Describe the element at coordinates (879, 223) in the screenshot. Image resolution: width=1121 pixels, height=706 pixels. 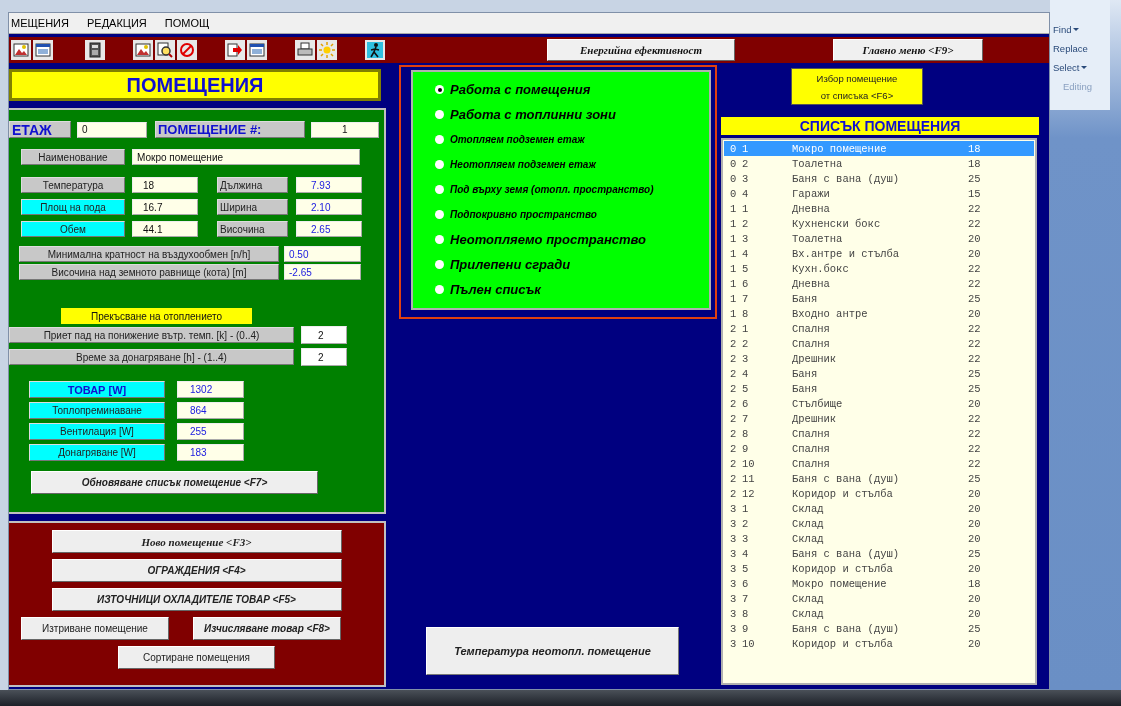
I see `list-row: 1 2 Кухненски бокс 22` at that location.